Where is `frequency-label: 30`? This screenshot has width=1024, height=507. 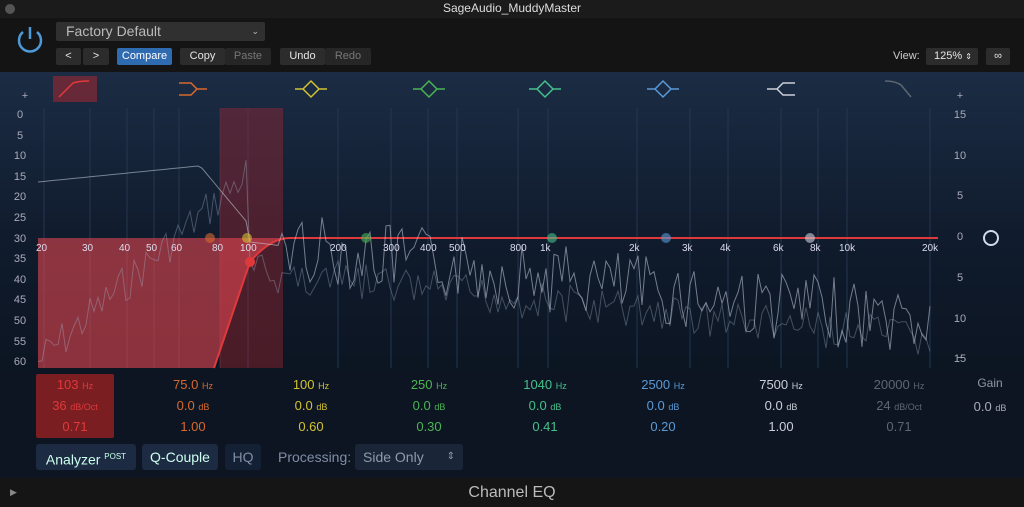 frequency-label: 30 is located at coordinates (88, 248).